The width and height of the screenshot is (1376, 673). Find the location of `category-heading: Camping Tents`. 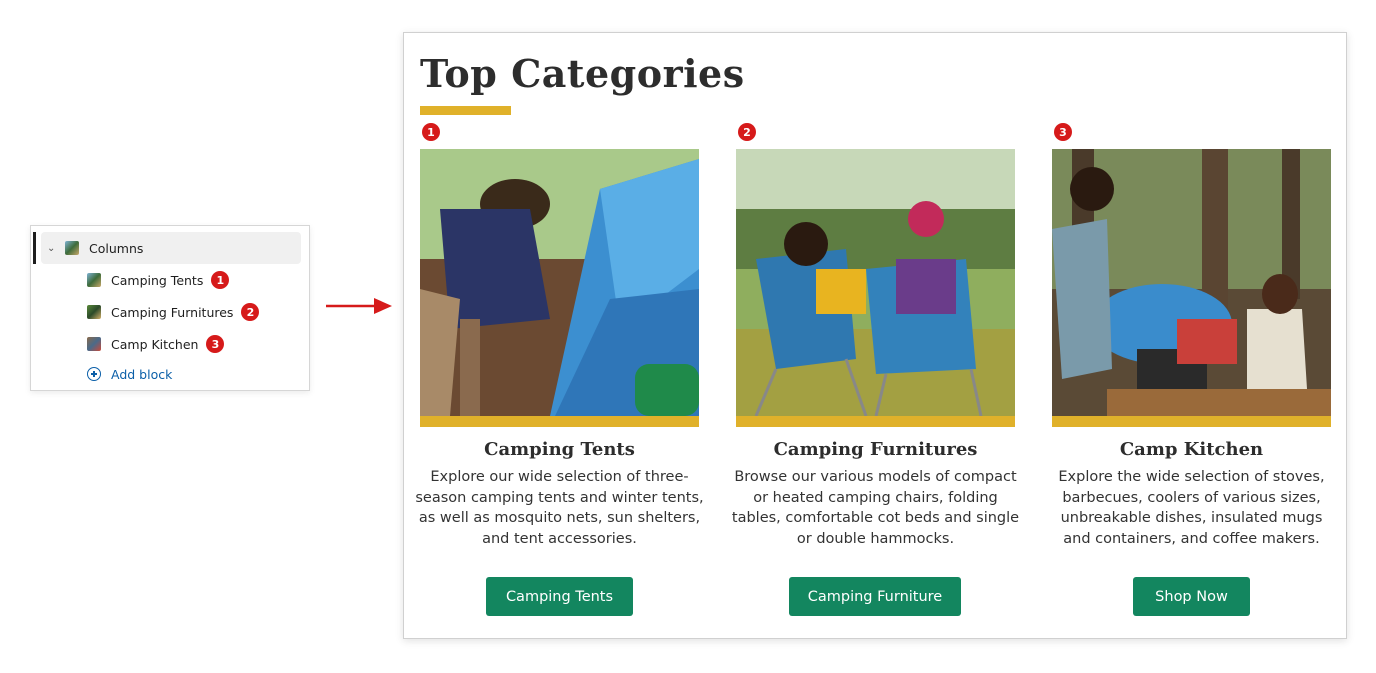

category-heading: Camping Tents is located at coordinates (559, 449).